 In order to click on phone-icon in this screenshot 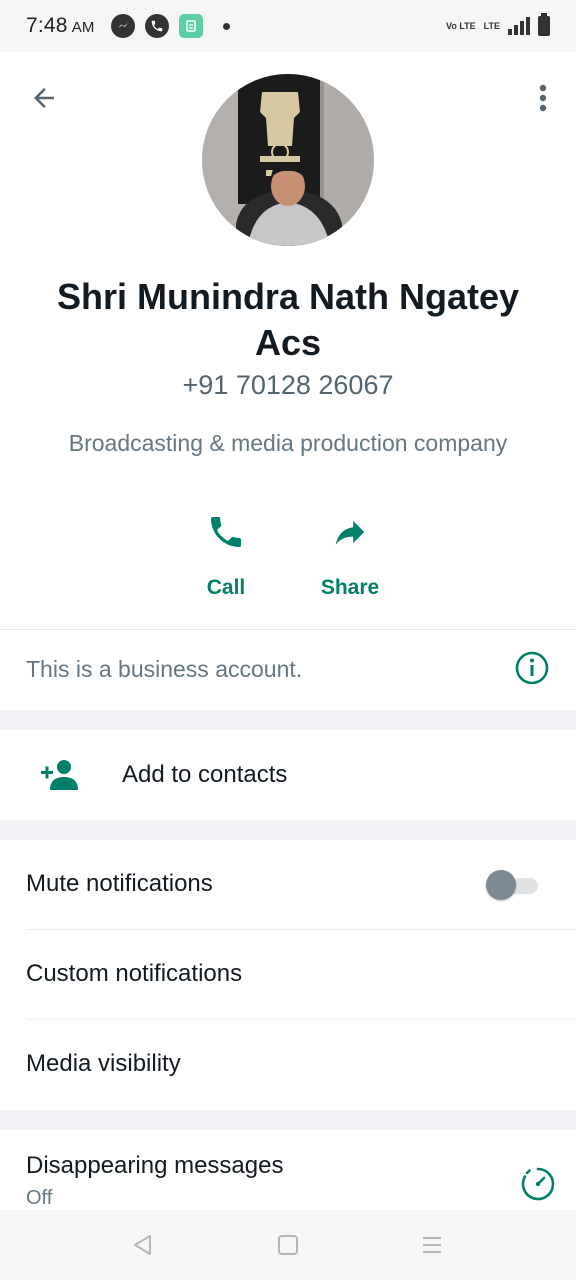, I will do `click(226, 532)`.